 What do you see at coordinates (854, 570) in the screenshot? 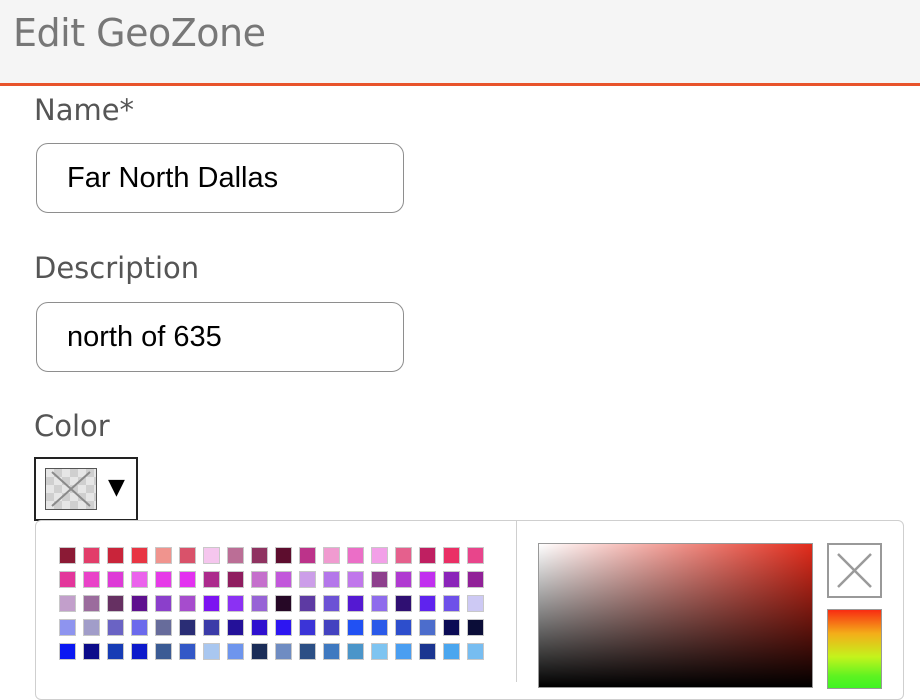
I see `clear-color-button` at bounding box center [854, 570].